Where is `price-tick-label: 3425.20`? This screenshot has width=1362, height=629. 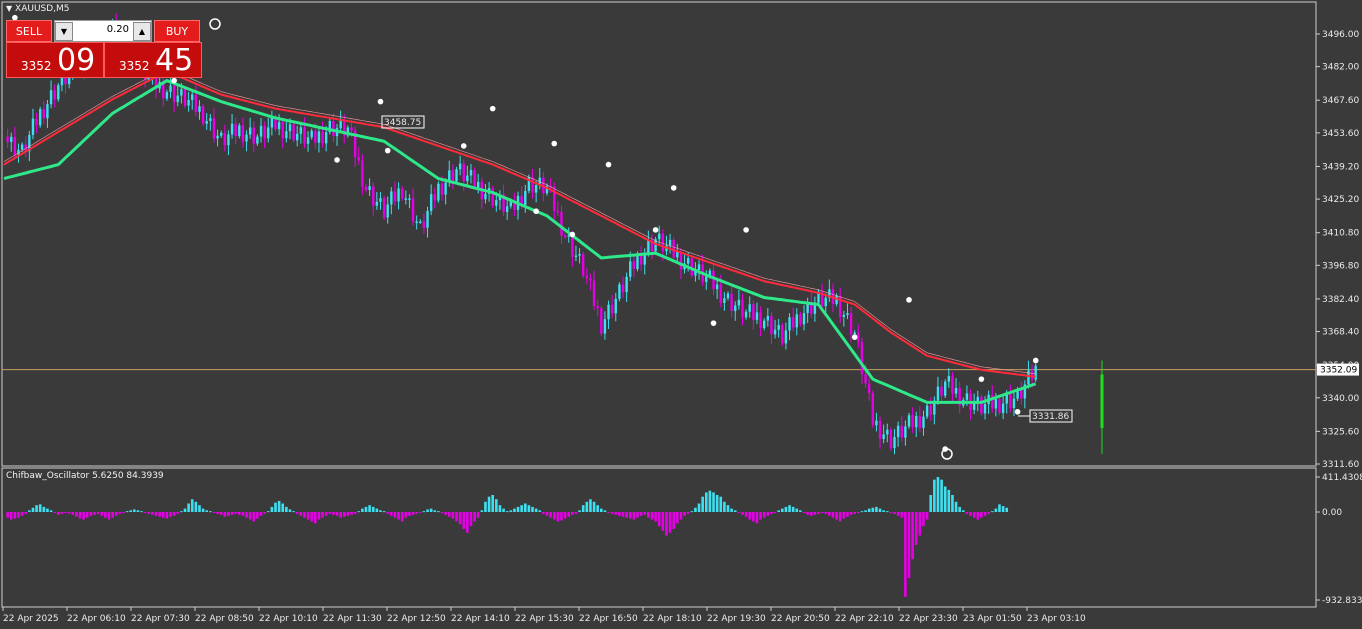 price-tick-label: 3425.20 is located at coordinates (1340, 200).